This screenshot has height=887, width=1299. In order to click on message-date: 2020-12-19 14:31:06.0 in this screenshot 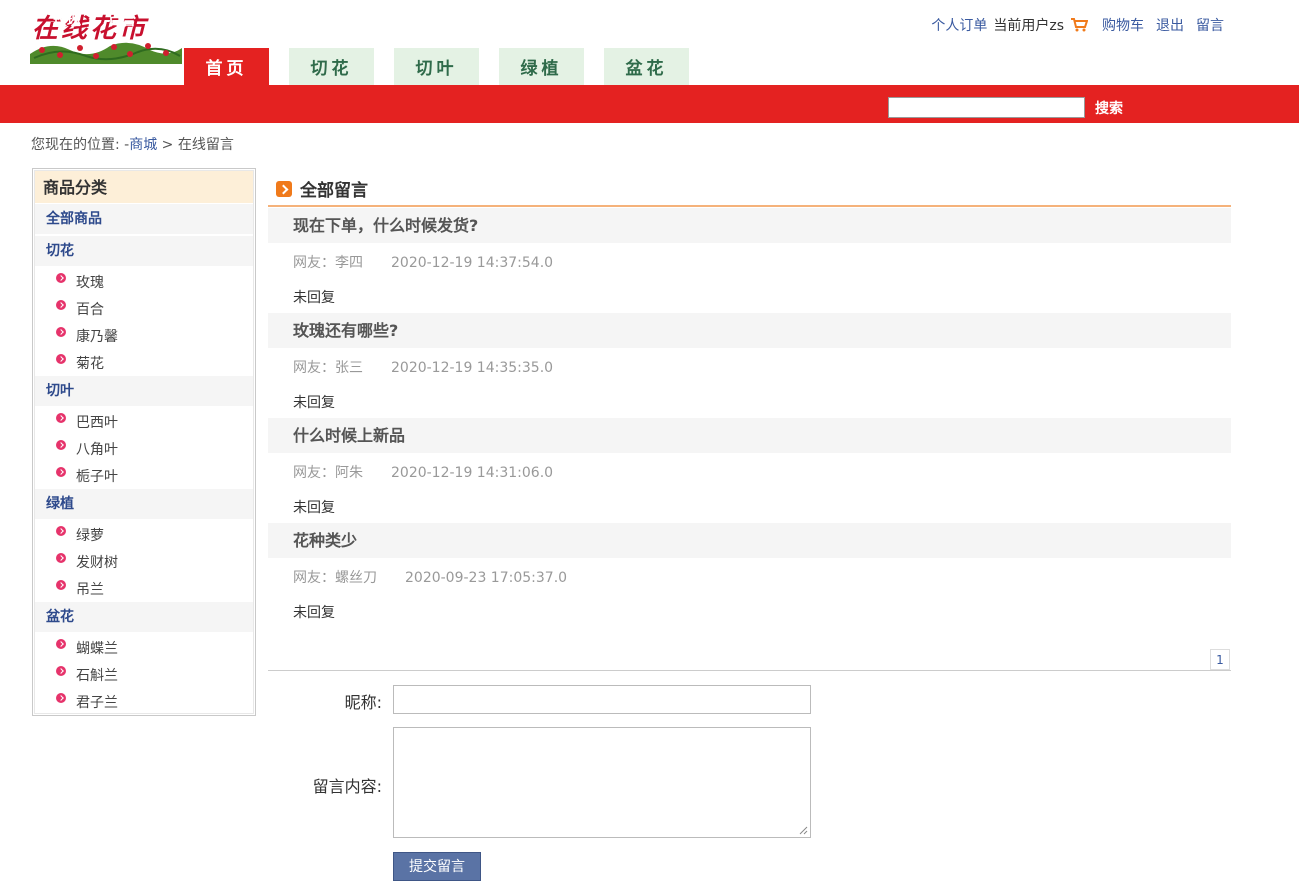, I will do `click(472, 473)`.